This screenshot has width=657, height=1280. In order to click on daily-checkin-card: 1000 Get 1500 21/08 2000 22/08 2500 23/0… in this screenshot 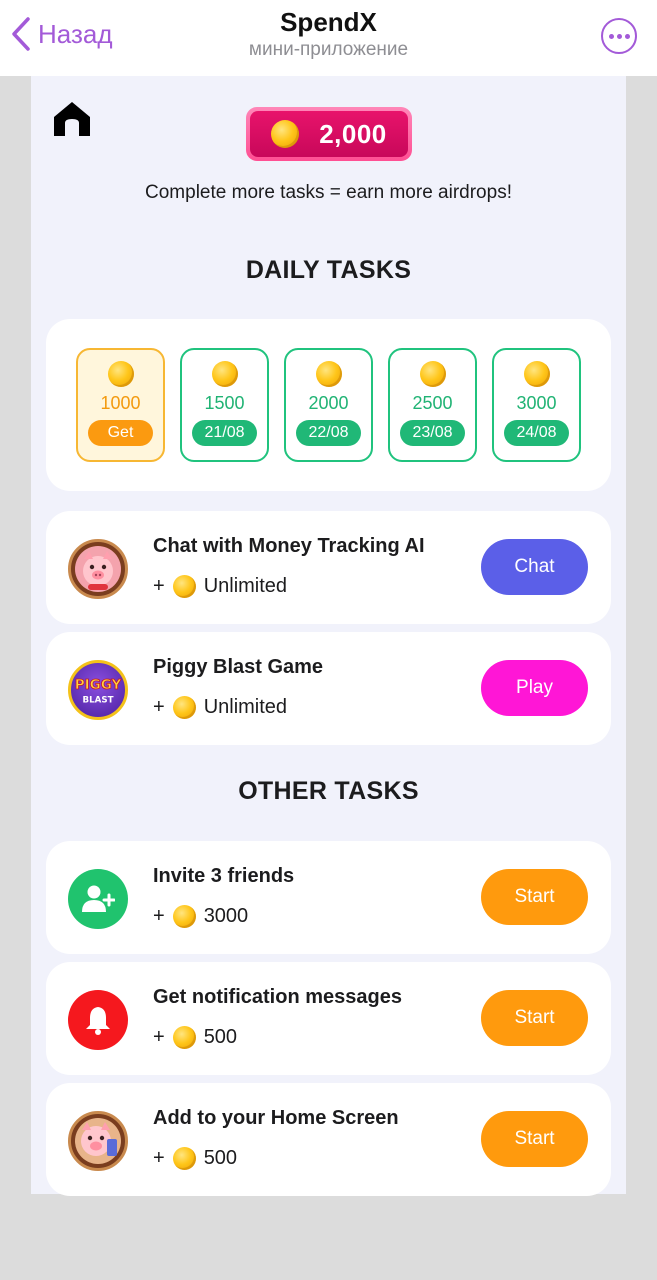, I will do `click(328, 405)`.